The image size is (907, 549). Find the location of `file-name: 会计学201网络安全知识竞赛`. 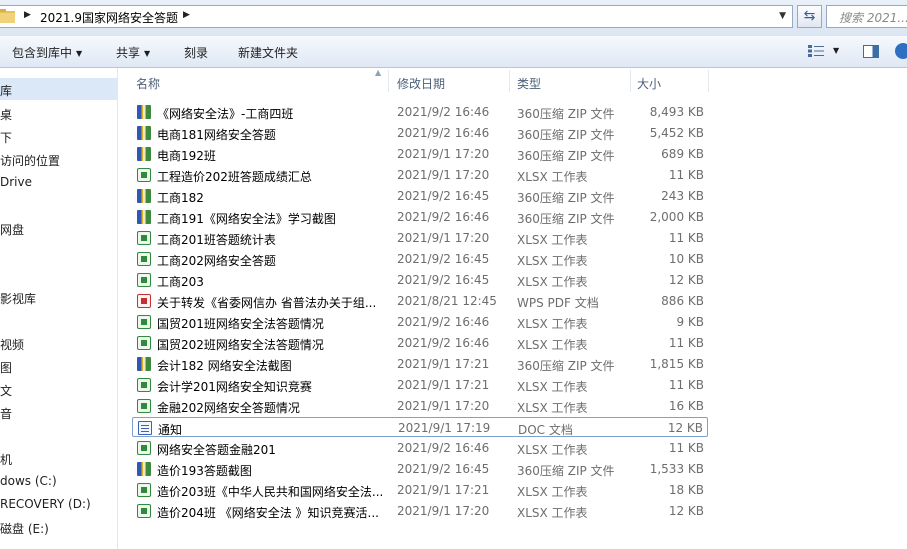

file-name: 会计学201网络安全知识竞赛 is located at coordinates (234, 387).